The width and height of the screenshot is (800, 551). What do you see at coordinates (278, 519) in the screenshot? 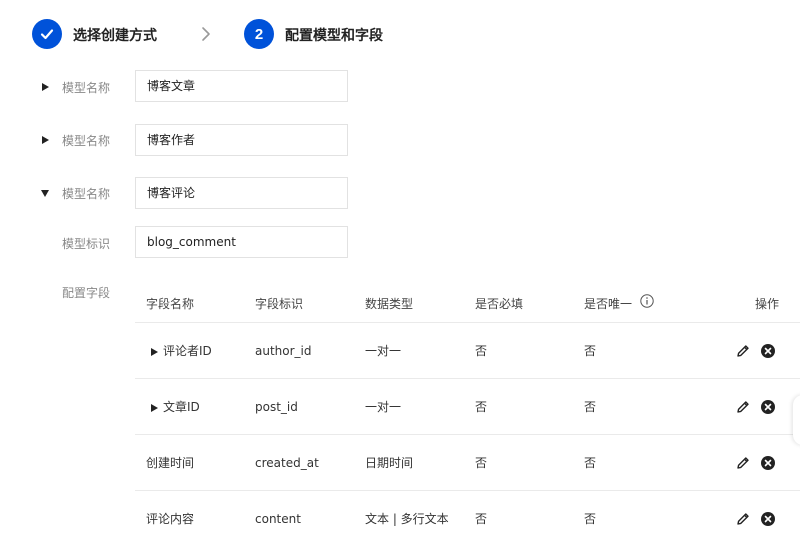
I see `field-key-cell: content` at bounding box center [278, 519].